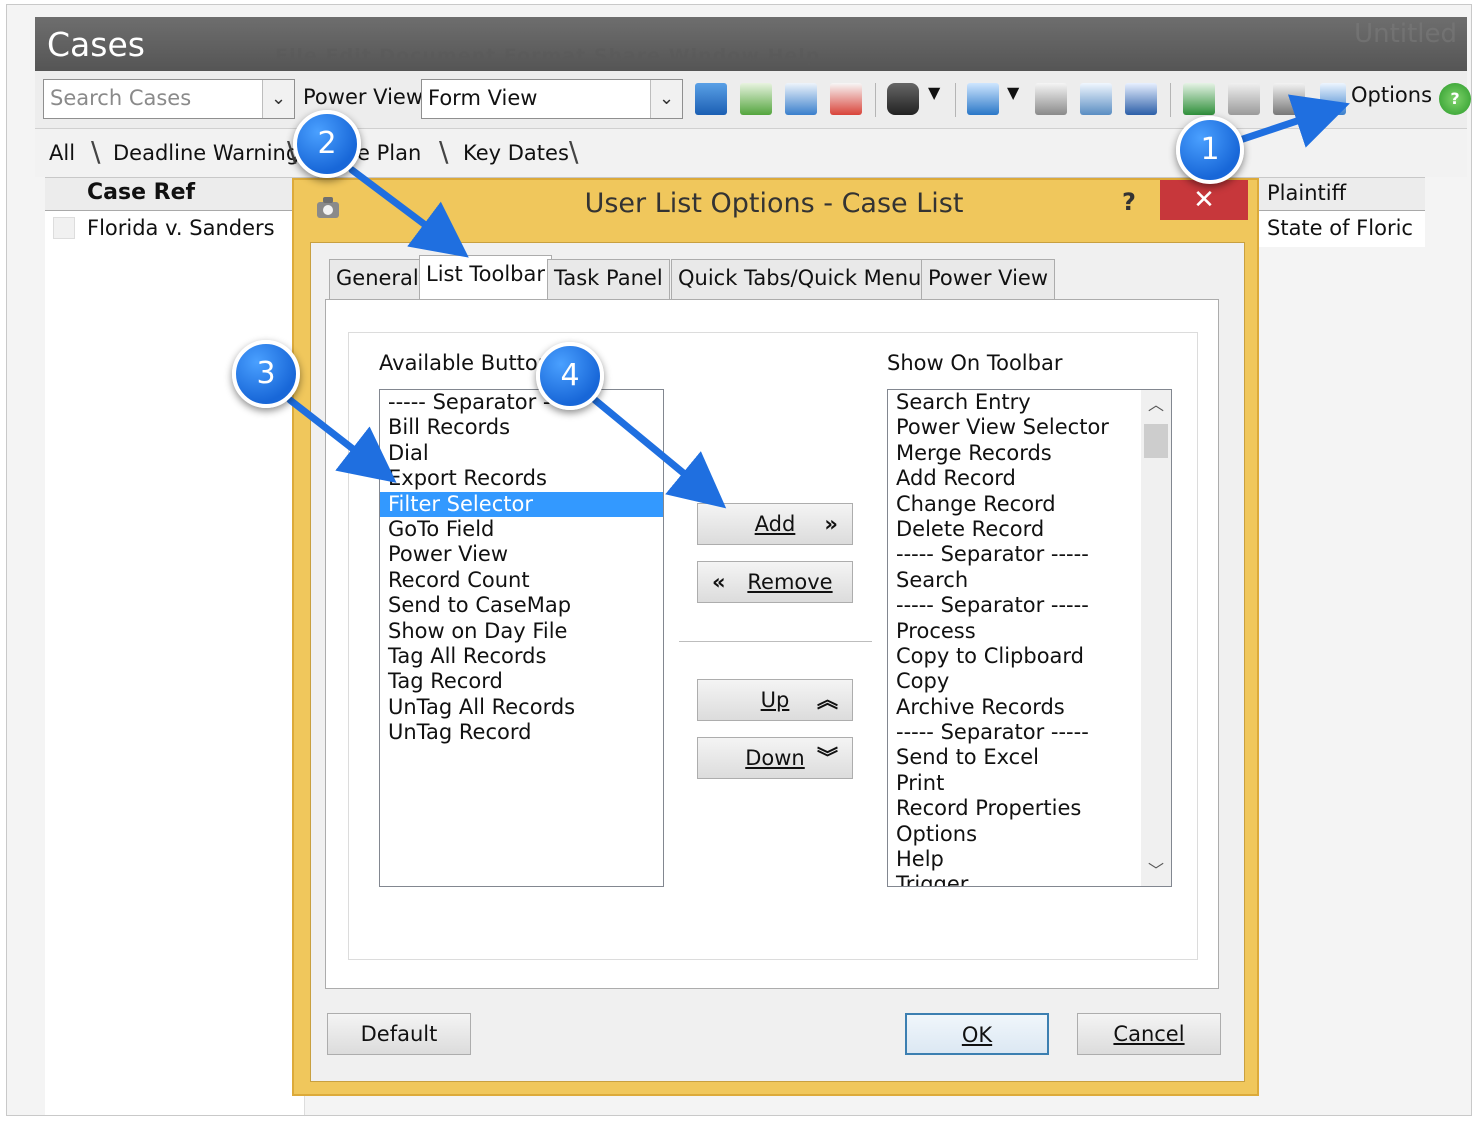 The width and height of the screenshot is (1479, 1122). What do you see at coordinates (1096, 99) in the screenshot?
I see `copy-icon` at bounding box center [1096, 99].